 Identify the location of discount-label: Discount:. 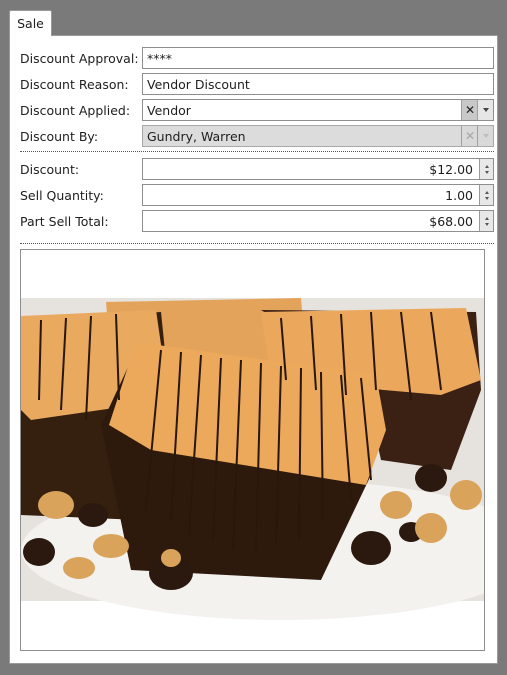
(50, 169).